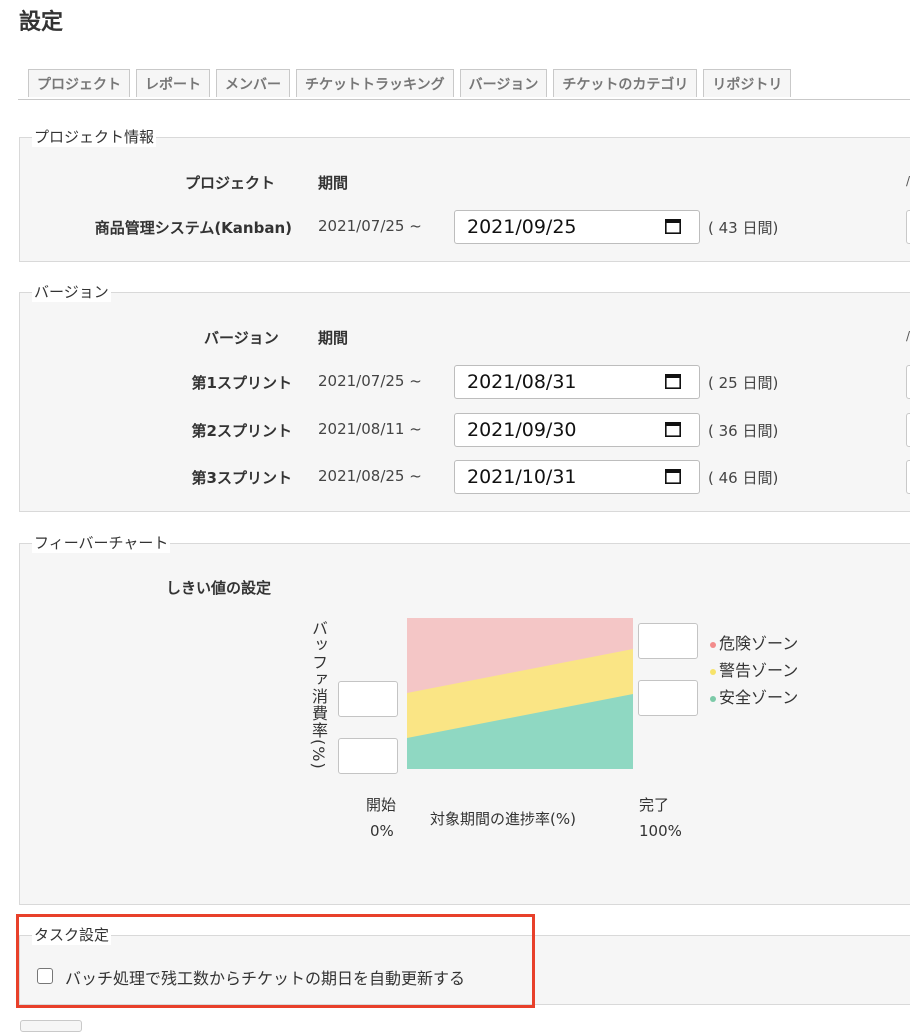  Describe the element at coordinates (241, 431) in the screenshot. I see `version-name: 第2スプリント` at that location.